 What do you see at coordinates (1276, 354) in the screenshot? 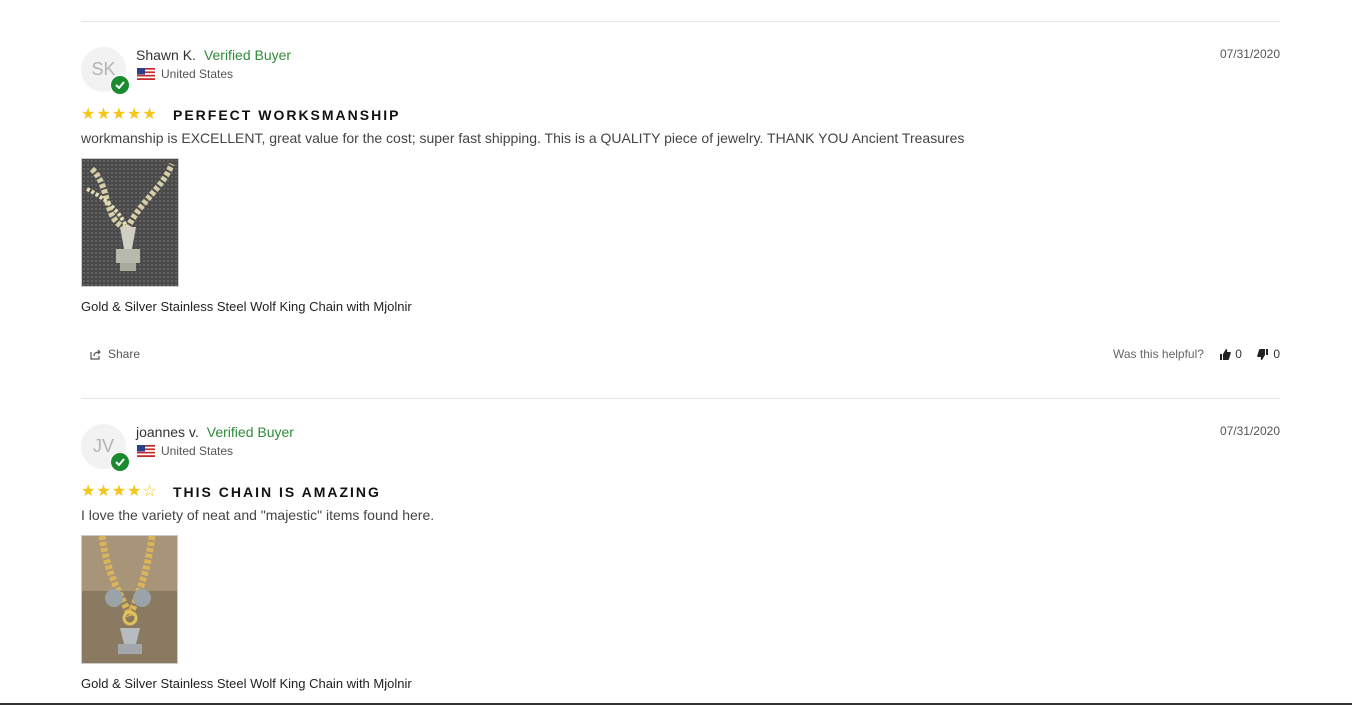
I see `thumbs-down-count: 0` at bounding box center [1276, 354].